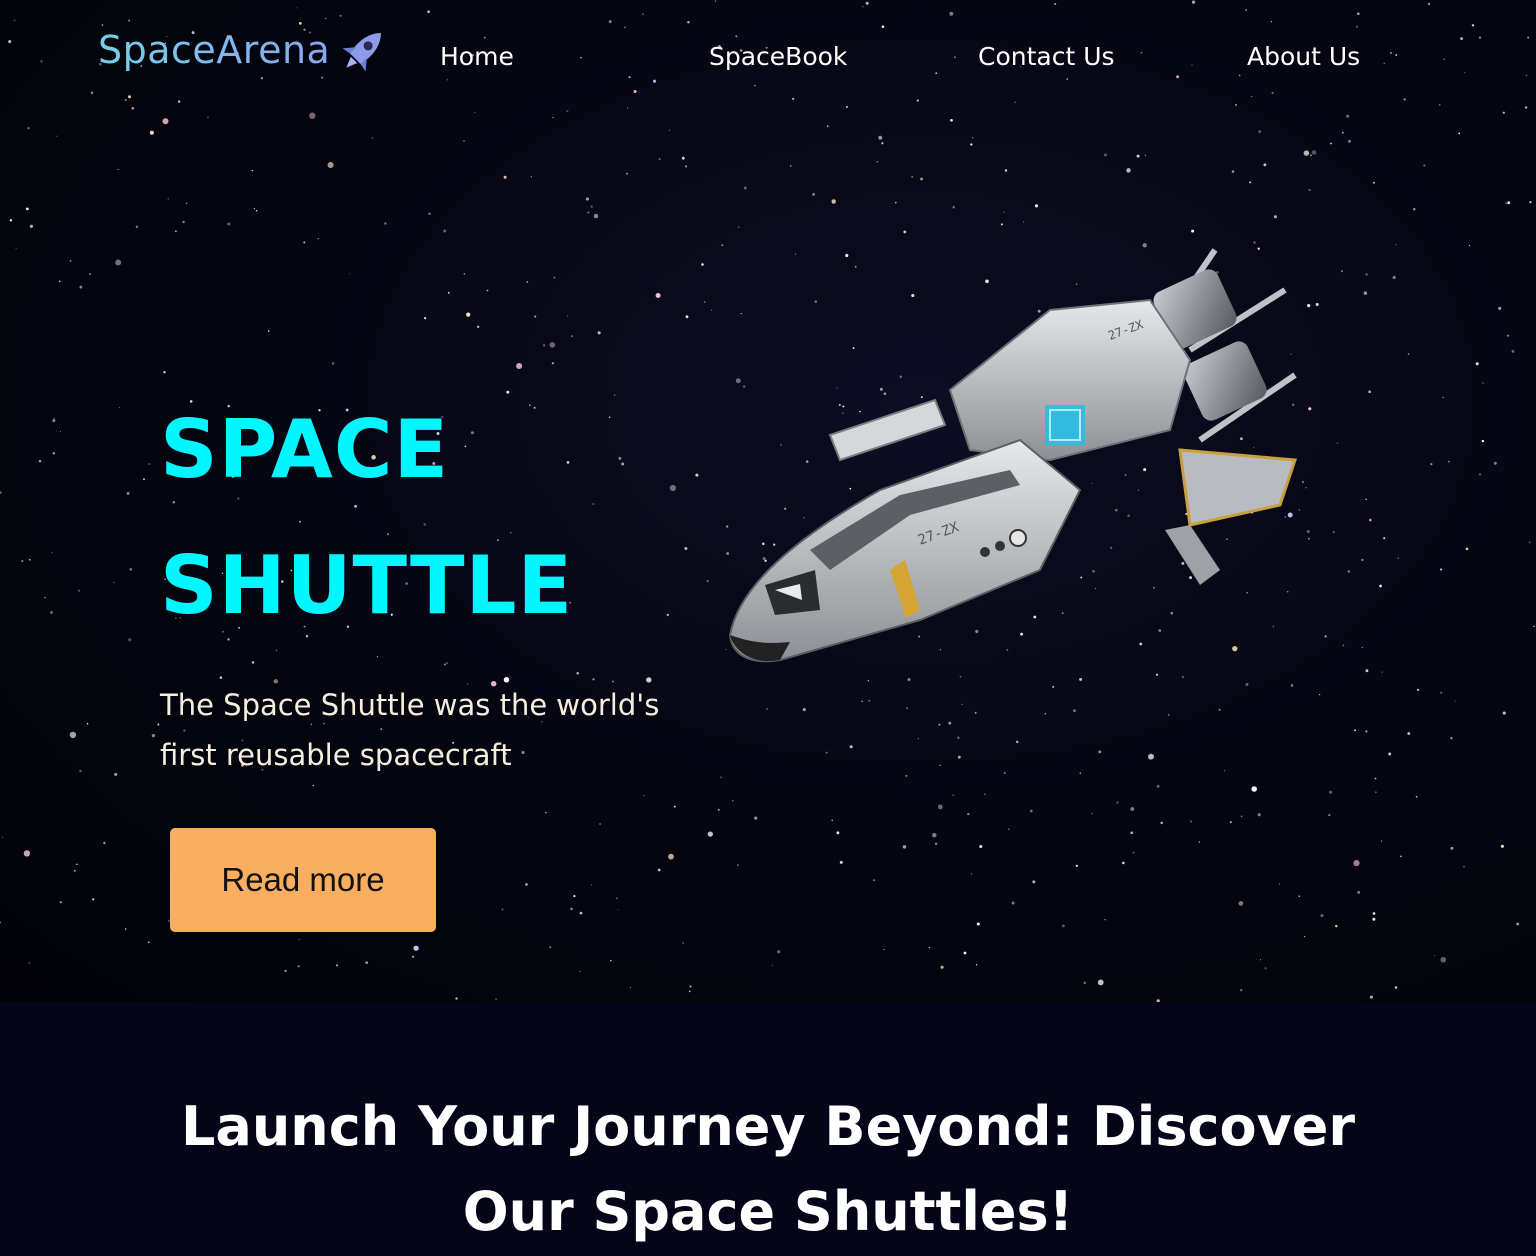 The width and height of the screenshot is (1536, 1256). I want to click on brand-logo: SpaceArena, so click(245, 50).